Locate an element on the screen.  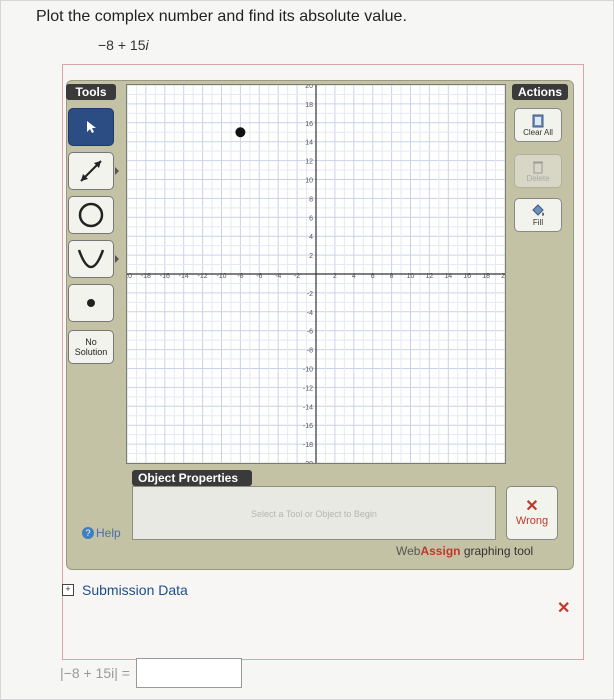
x-tick-label: -2 is located at coordinates (297, 276).